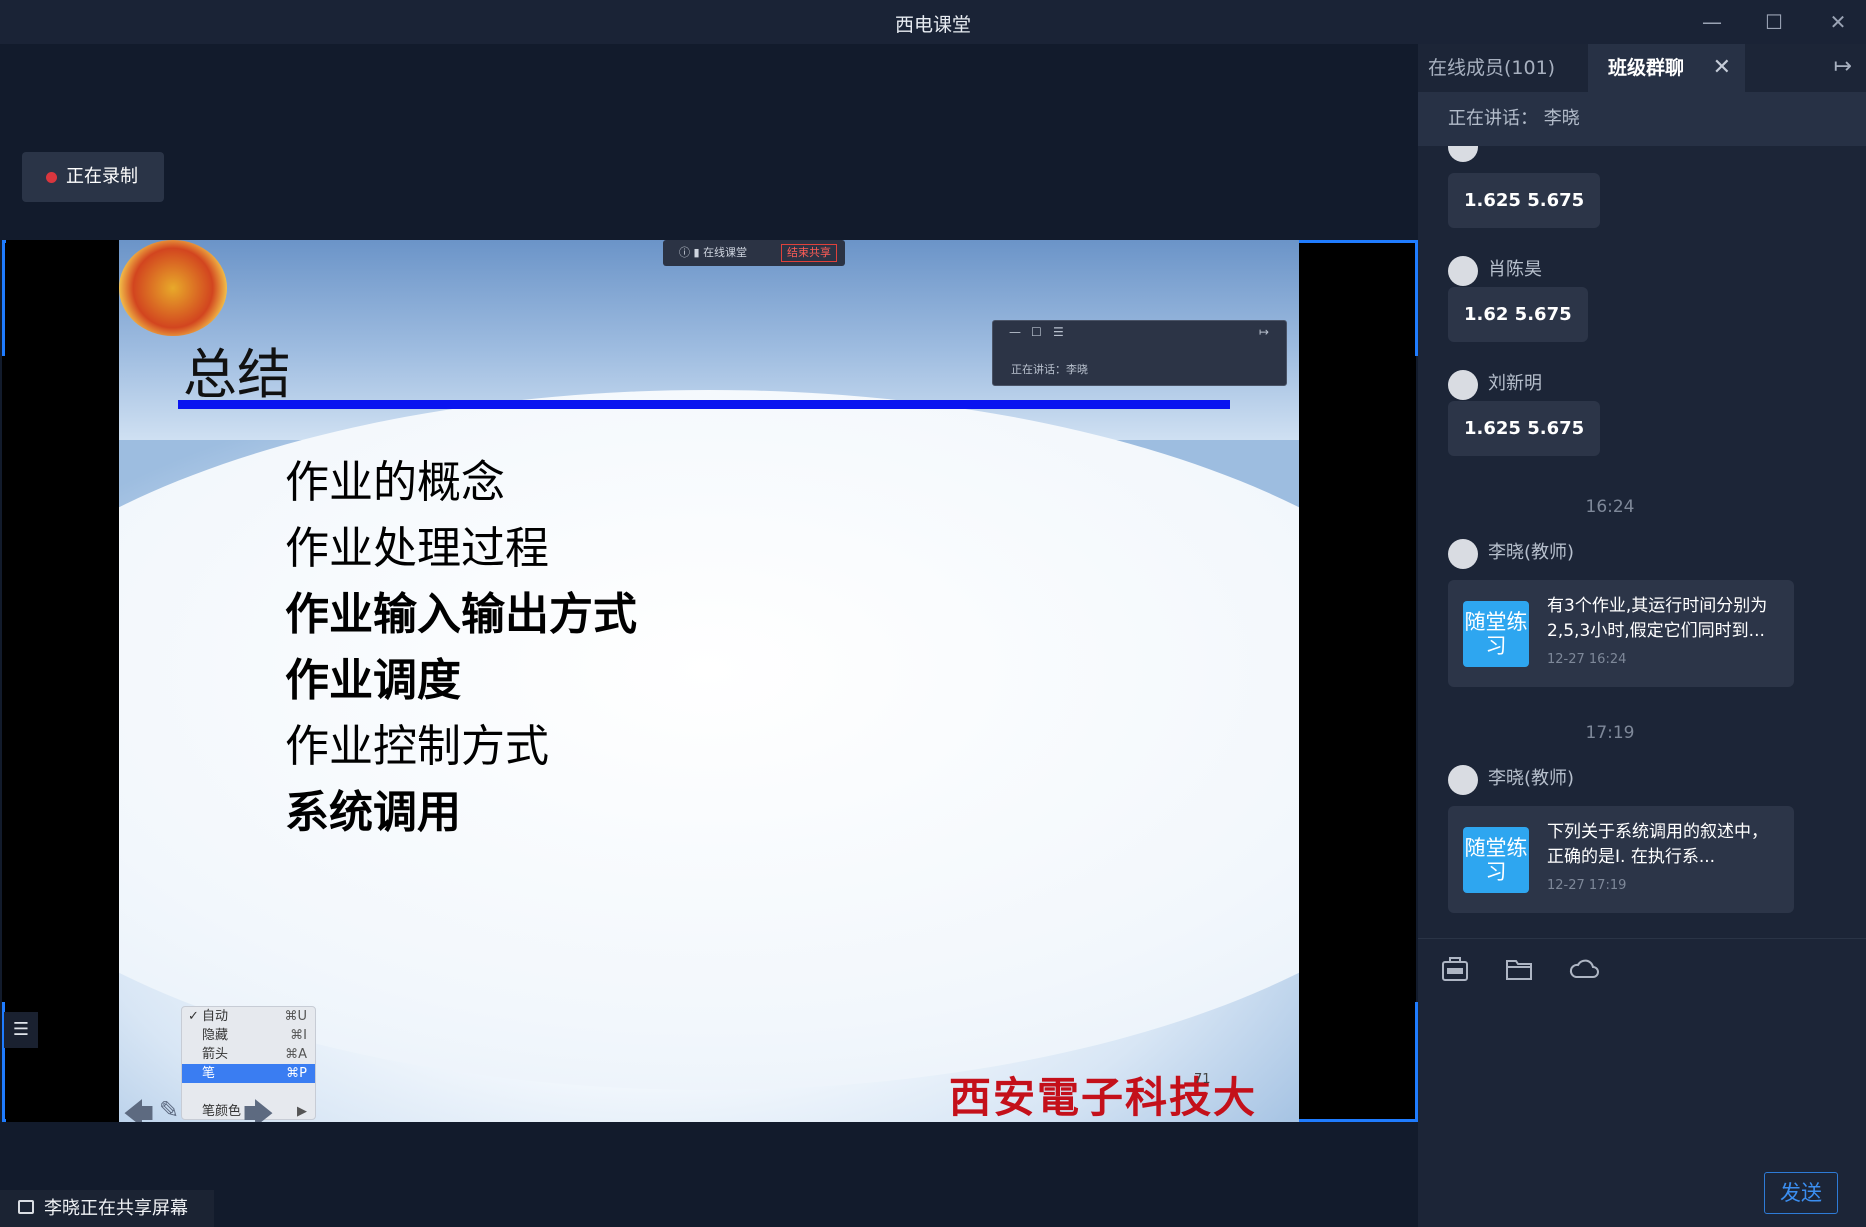  What do you see at coordinates (1036, 332) in the screenshot?
I see `maximize-icon: ☐` at bounding box center [1036, 332].